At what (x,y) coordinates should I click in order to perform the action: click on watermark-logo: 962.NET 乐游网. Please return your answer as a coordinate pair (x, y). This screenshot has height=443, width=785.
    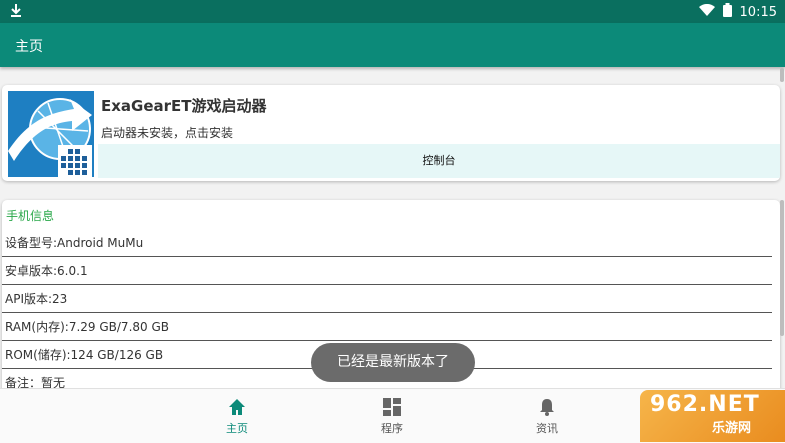
    Looking at the image, I should click on (712, 416).